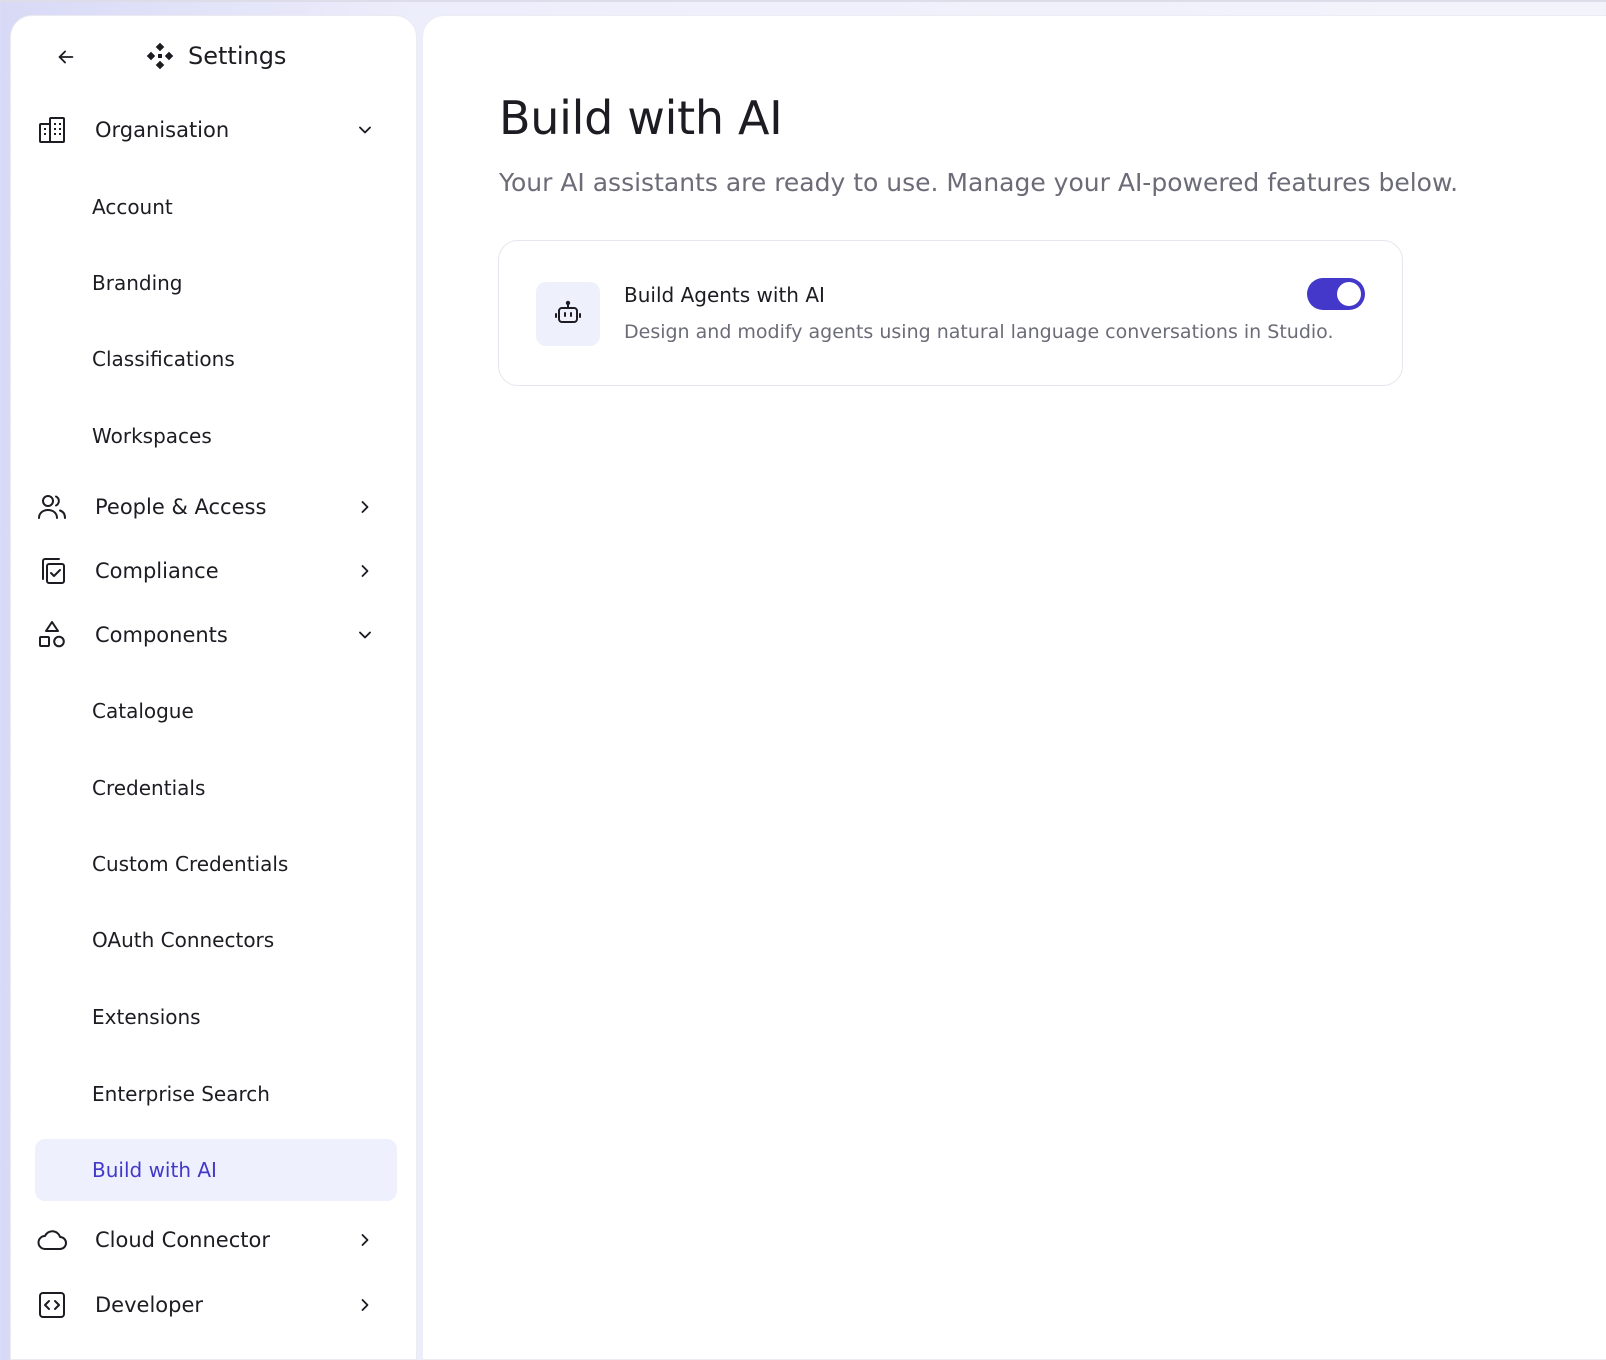 This screenshot has height=1360, width=1606. Describe the element at coordinates (216, 788) in the screenshot. I see `sidebar-item-credentials: Credentials` at that location.